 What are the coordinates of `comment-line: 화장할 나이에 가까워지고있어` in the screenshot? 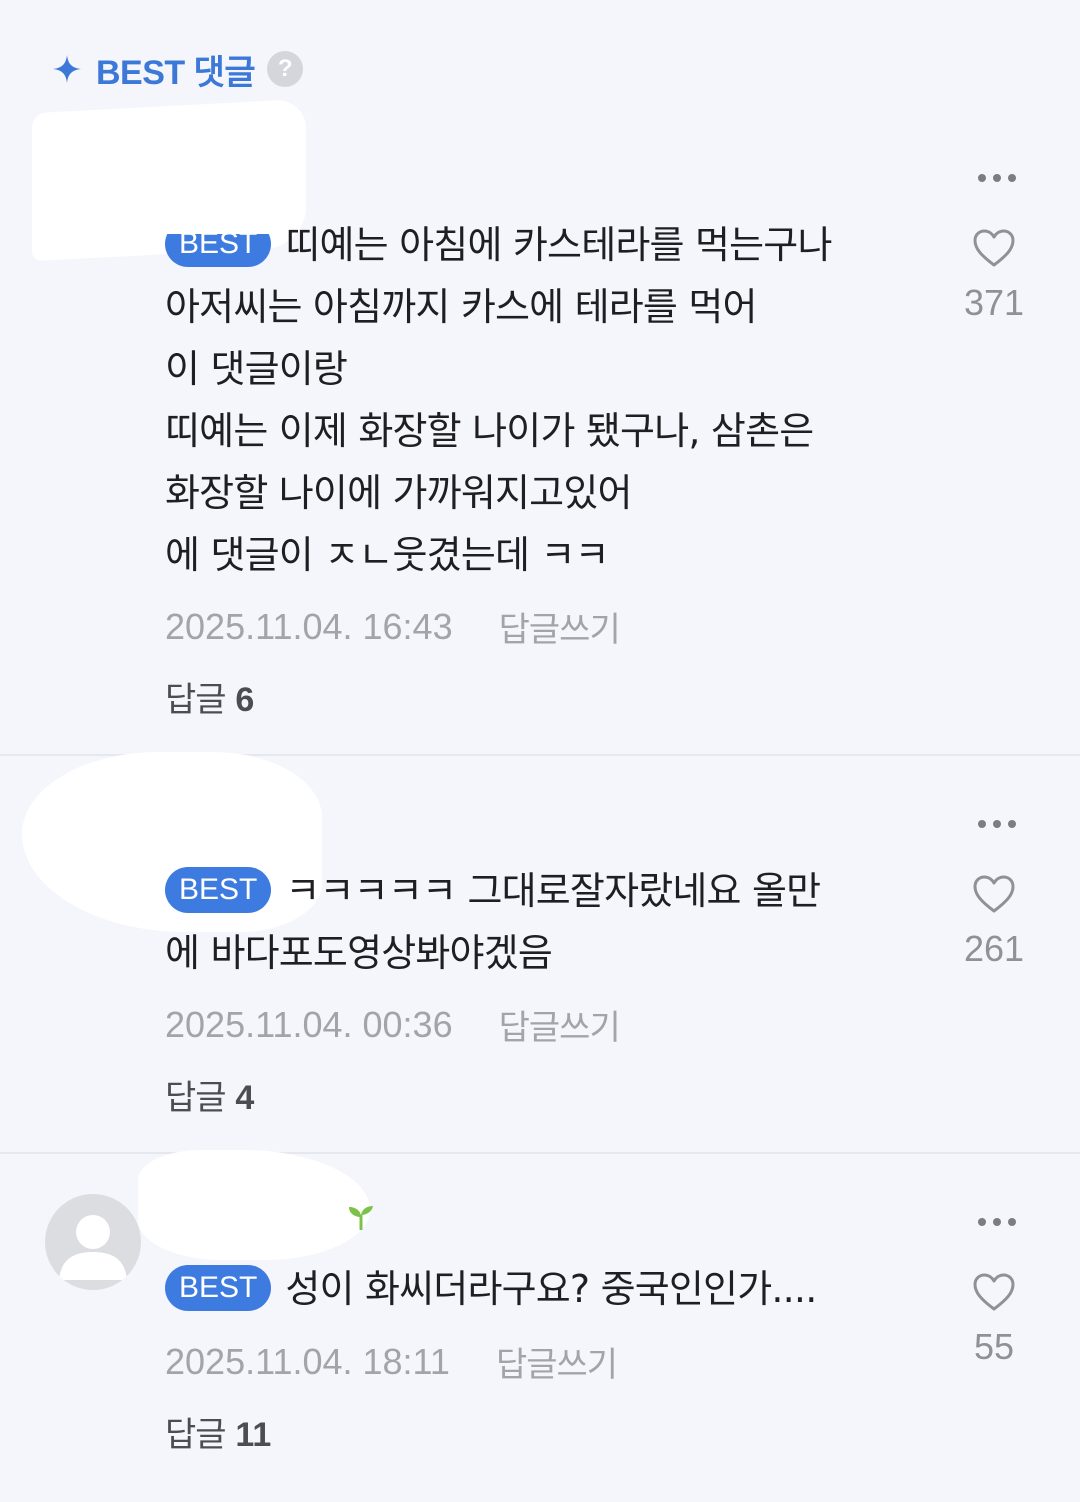 It's located at (398, 493).